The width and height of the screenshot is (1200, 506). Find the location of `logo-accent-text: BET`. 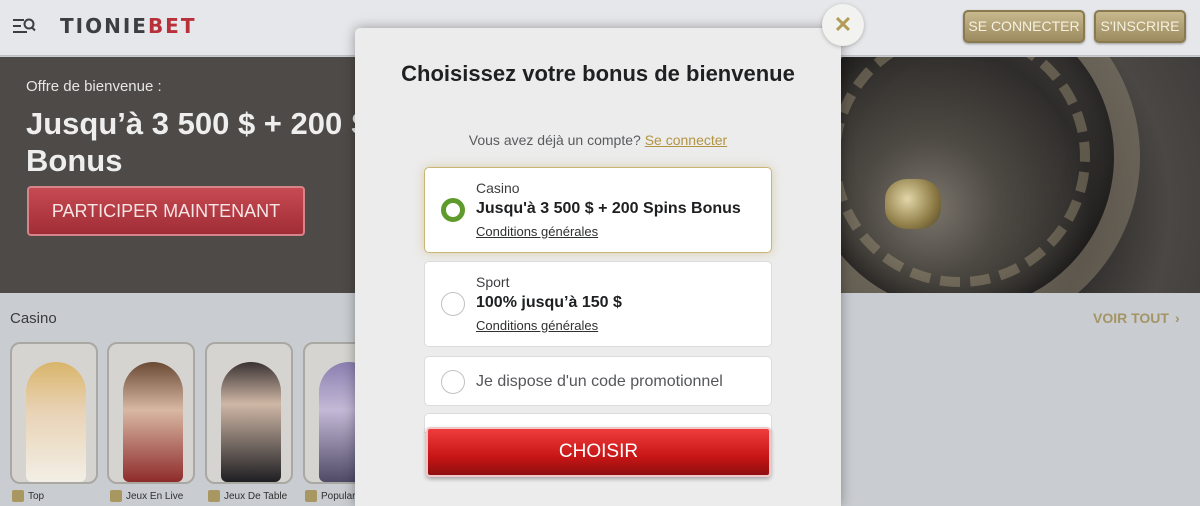

logo-accent-text: BET is located at coordinates (172, 26).